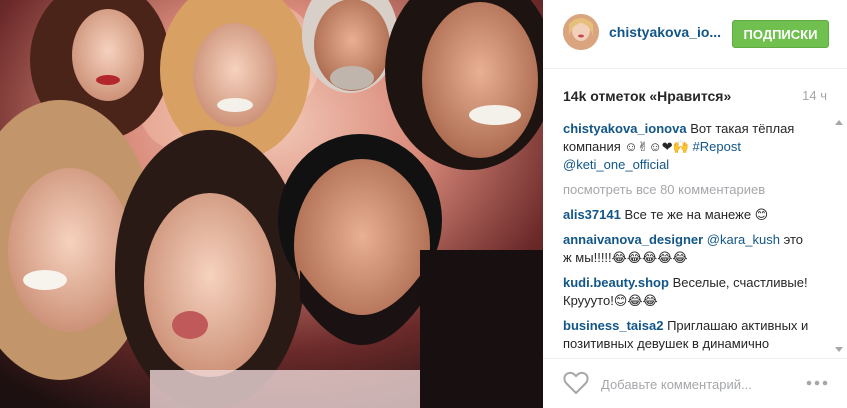  I want to click on comment-username: alis37141, so click(592, 214).